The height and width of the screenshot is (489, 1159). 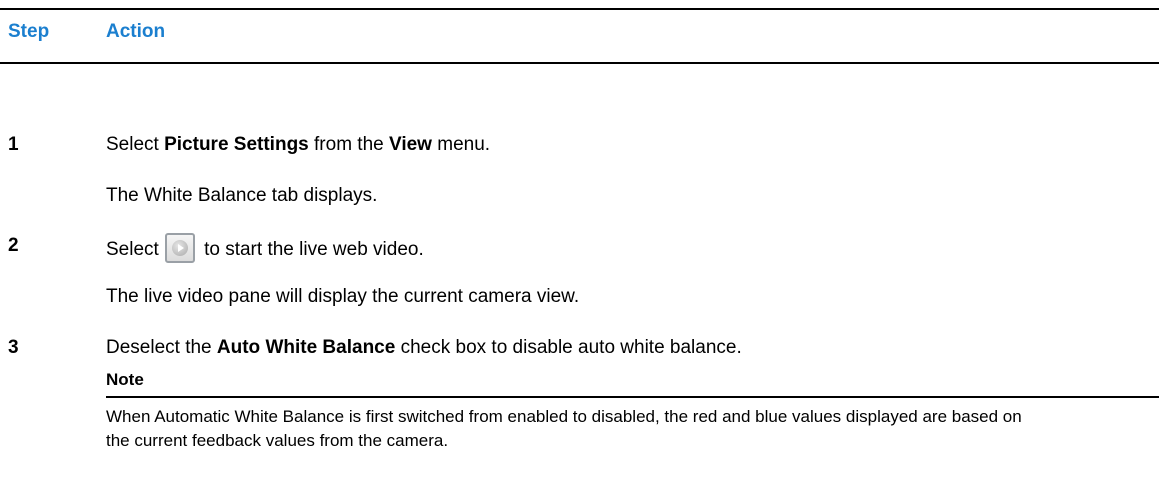 What do you see at coordinates (13, 245) in the screenshot?
I see `step-number-2: 2` at bounding box center [13, 245].